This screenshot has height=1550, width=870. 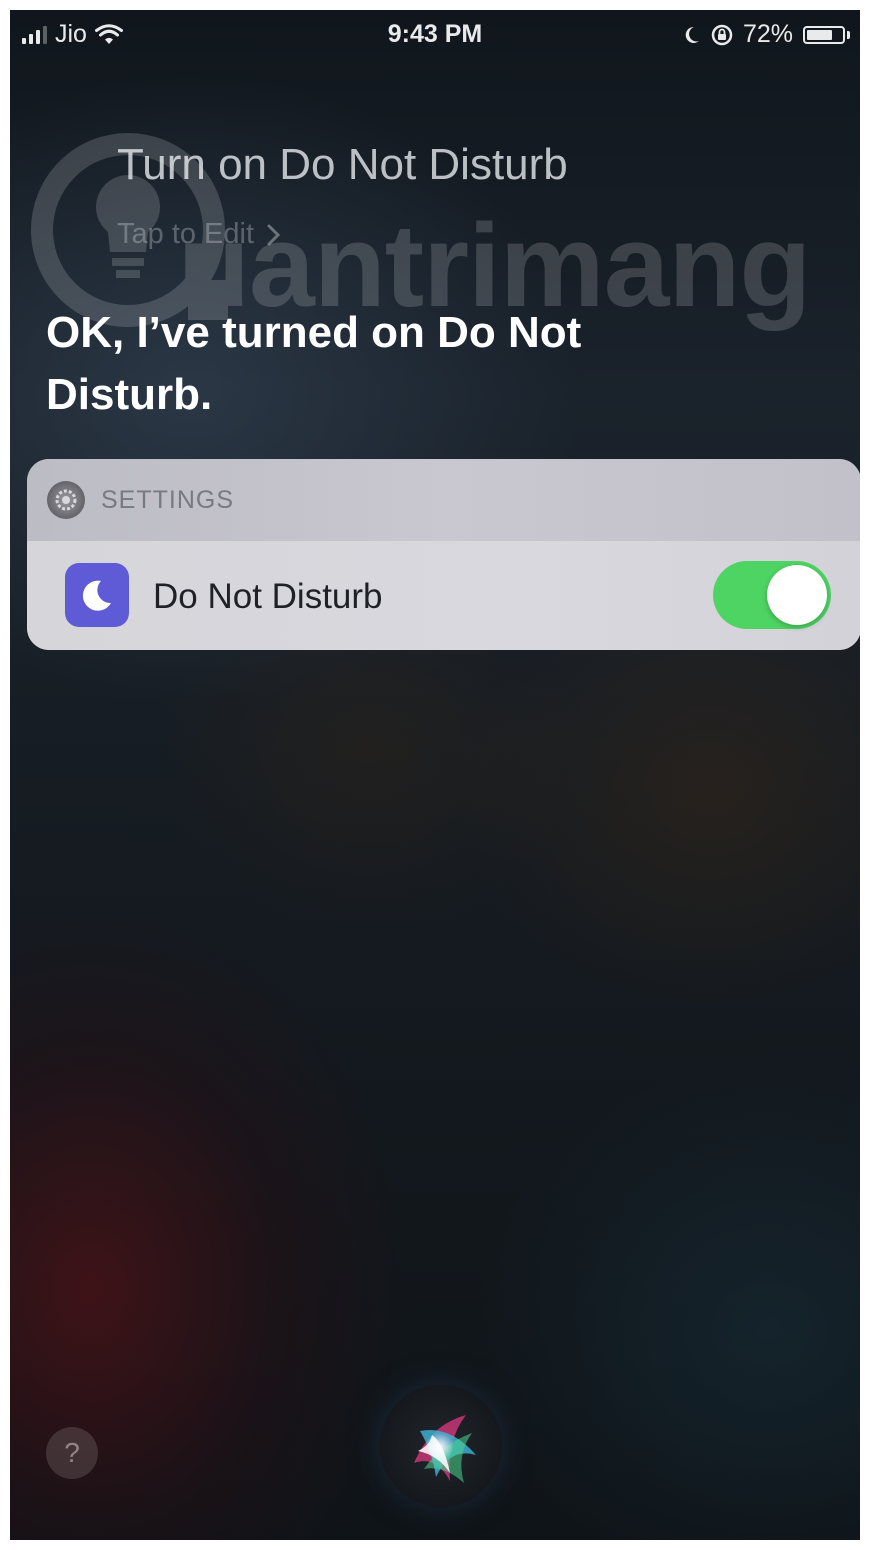 What do you see at coordinates (268, 596) in the screenshot?
I see `dnd-label: Do Not Disturb` at bounding box center [268, 596].